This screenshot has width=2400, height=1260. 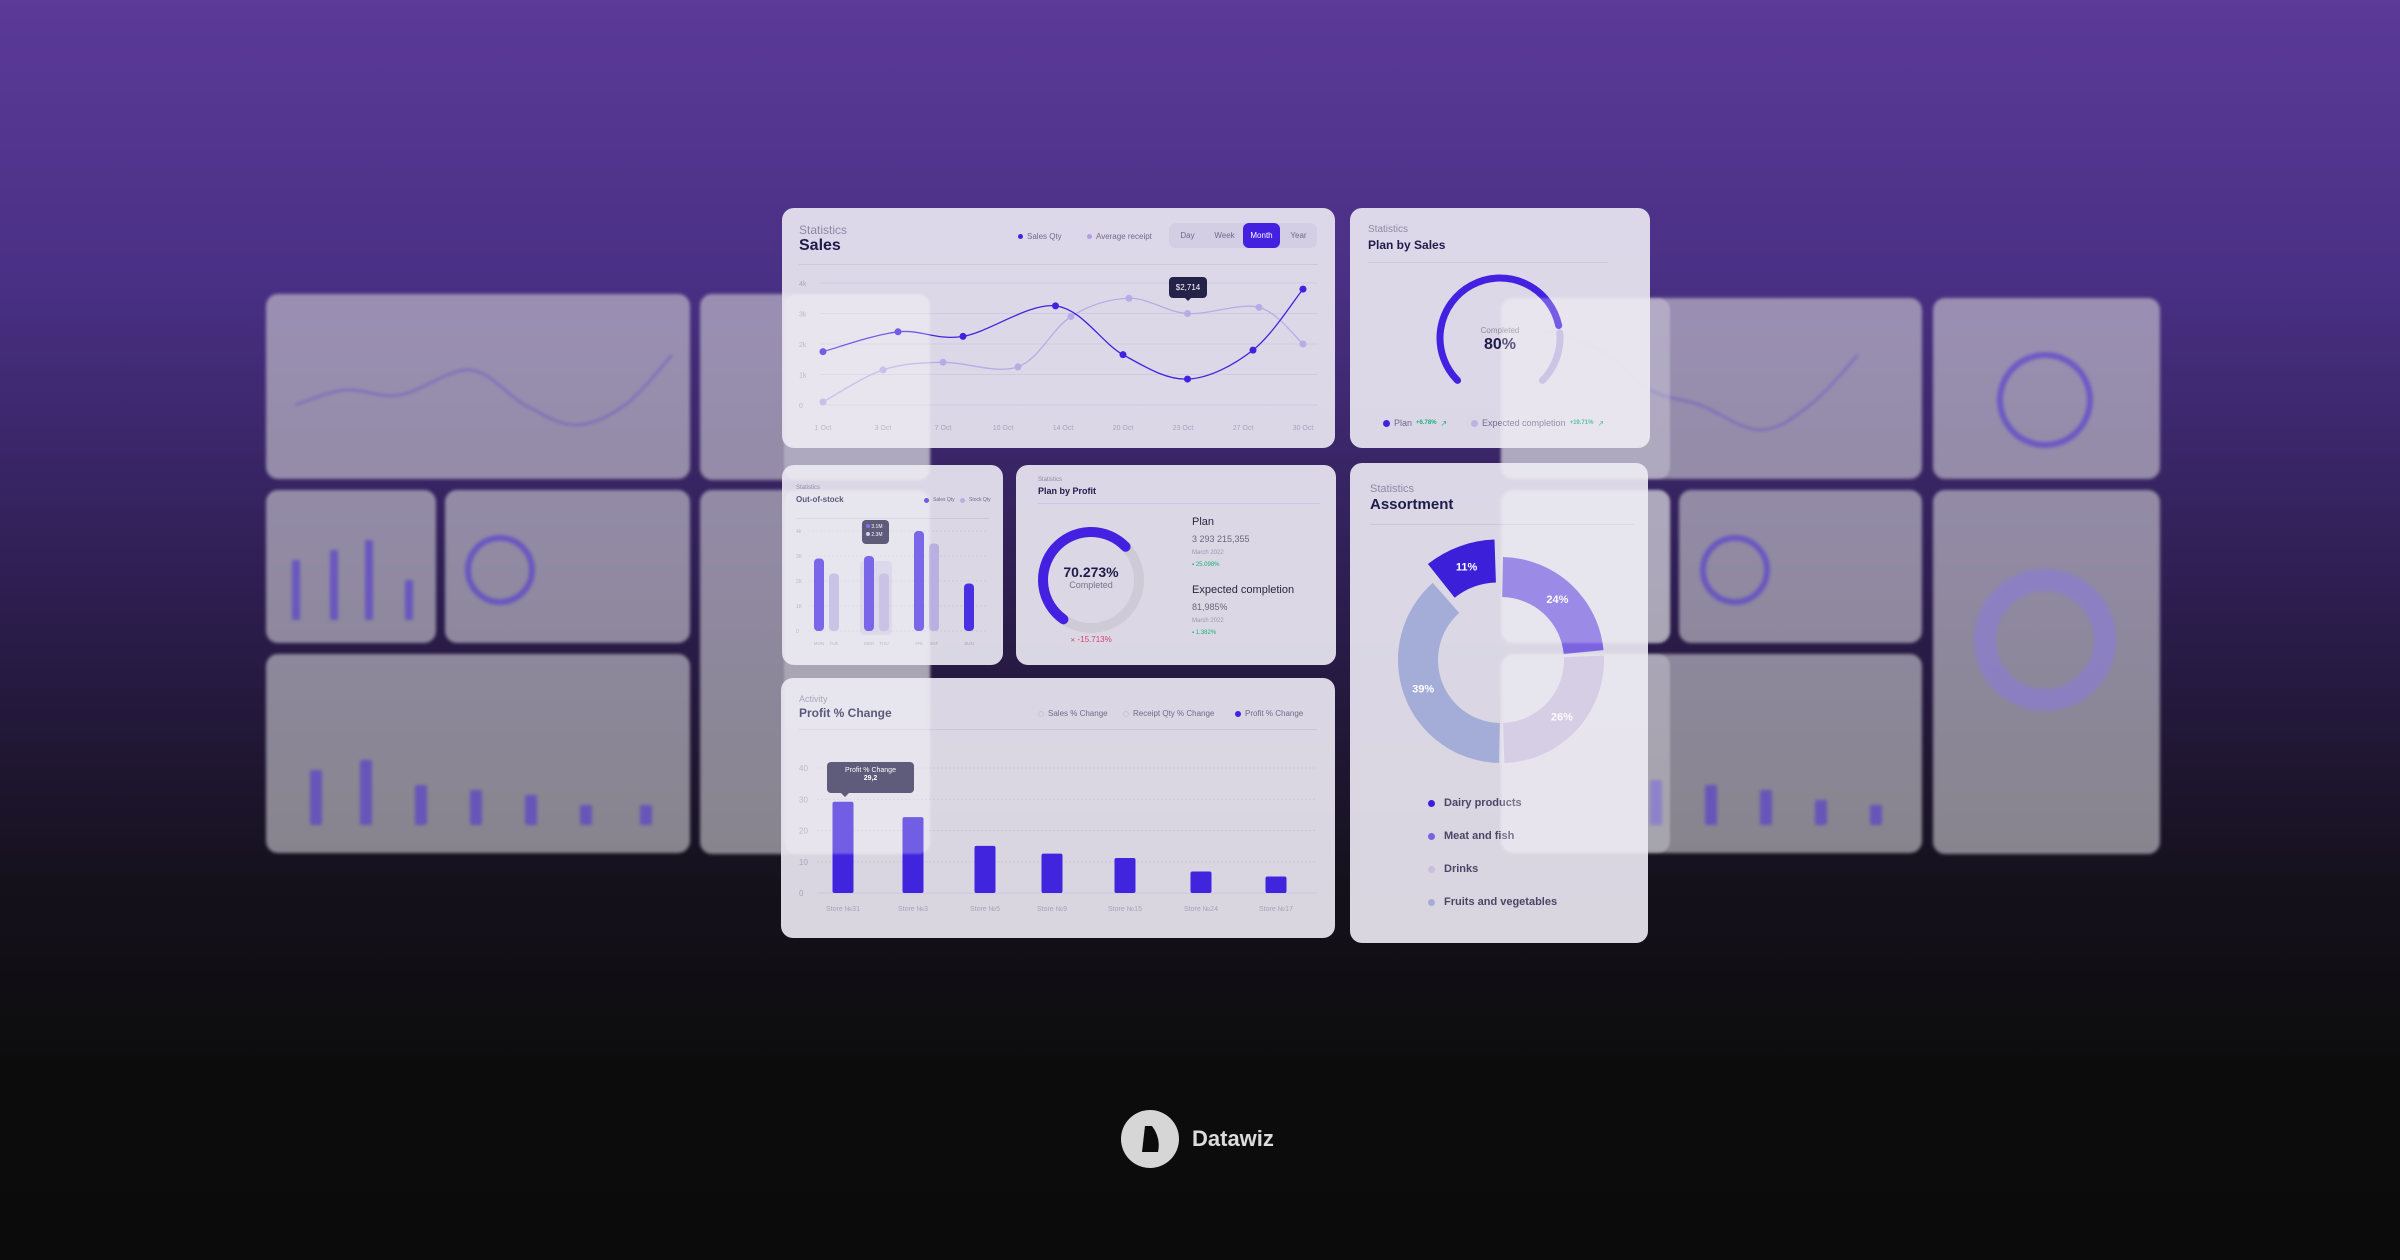 I want to click on background-donut, so click(x=2045, y=640).